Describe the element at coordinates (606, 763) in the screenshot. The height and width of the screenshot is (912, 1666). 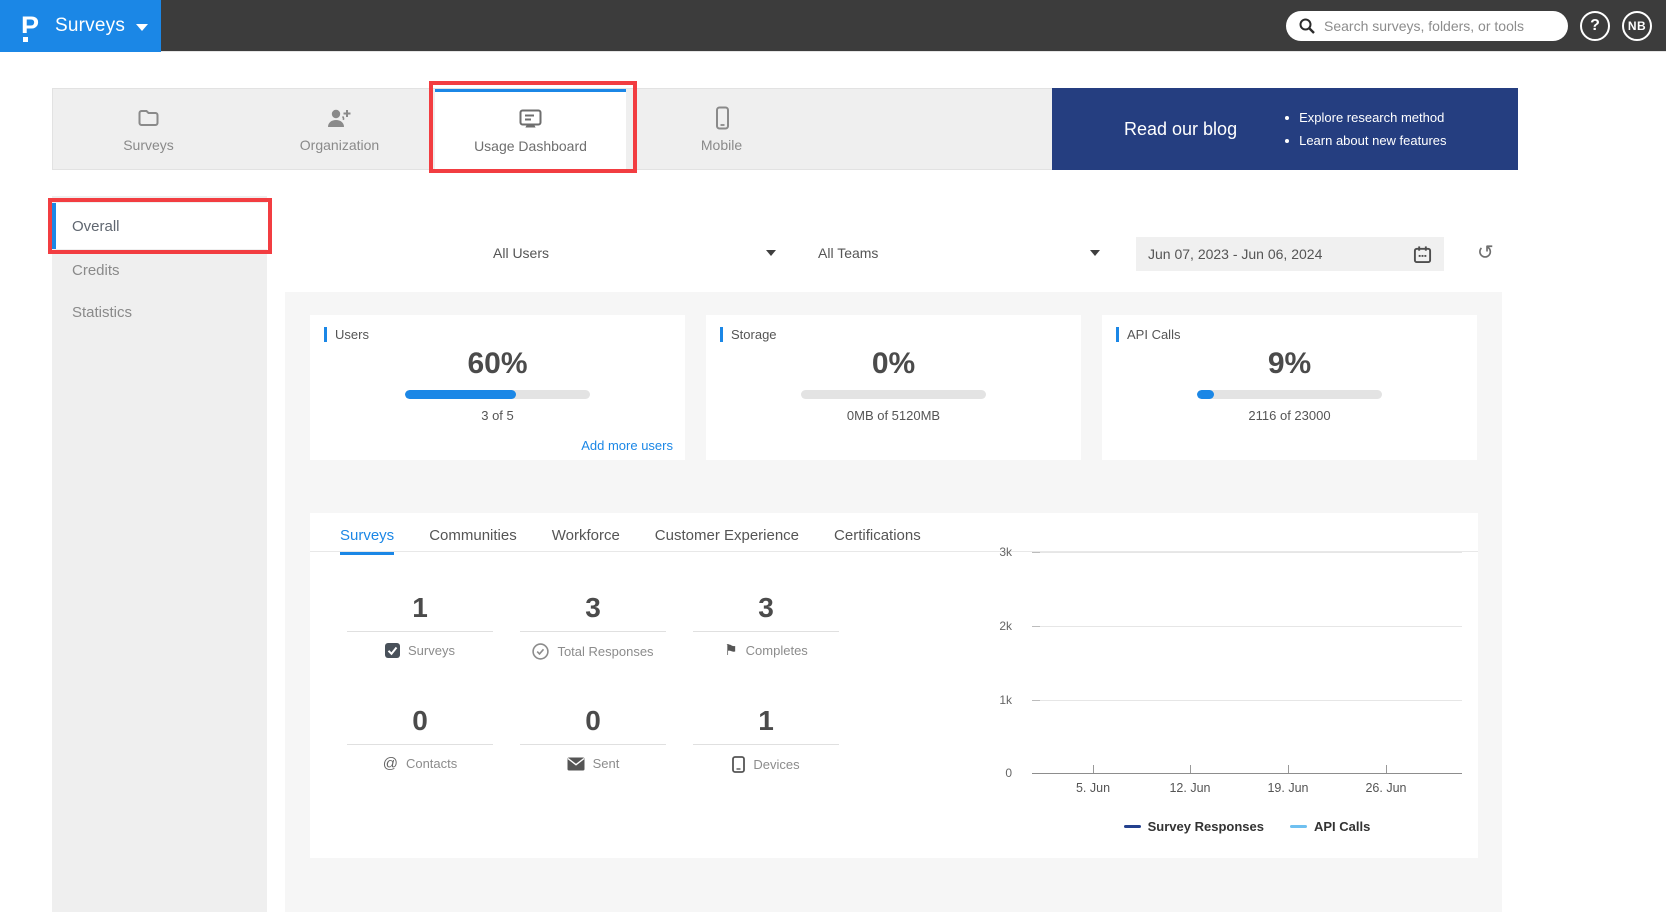
I see `stat-label: Sent` at that location.